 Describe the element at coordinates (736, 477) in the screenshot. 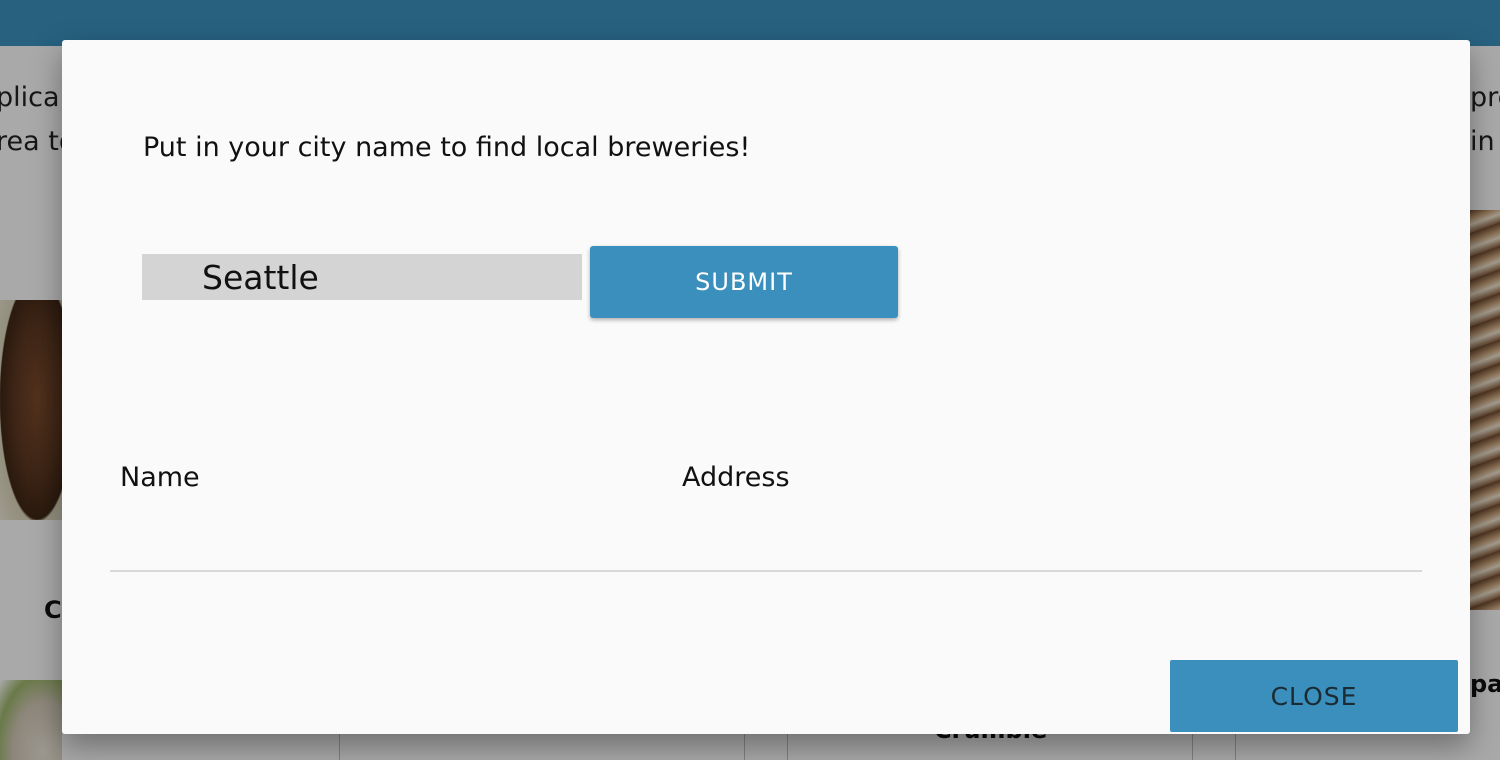

I see `column-header-address: Address` at that location.